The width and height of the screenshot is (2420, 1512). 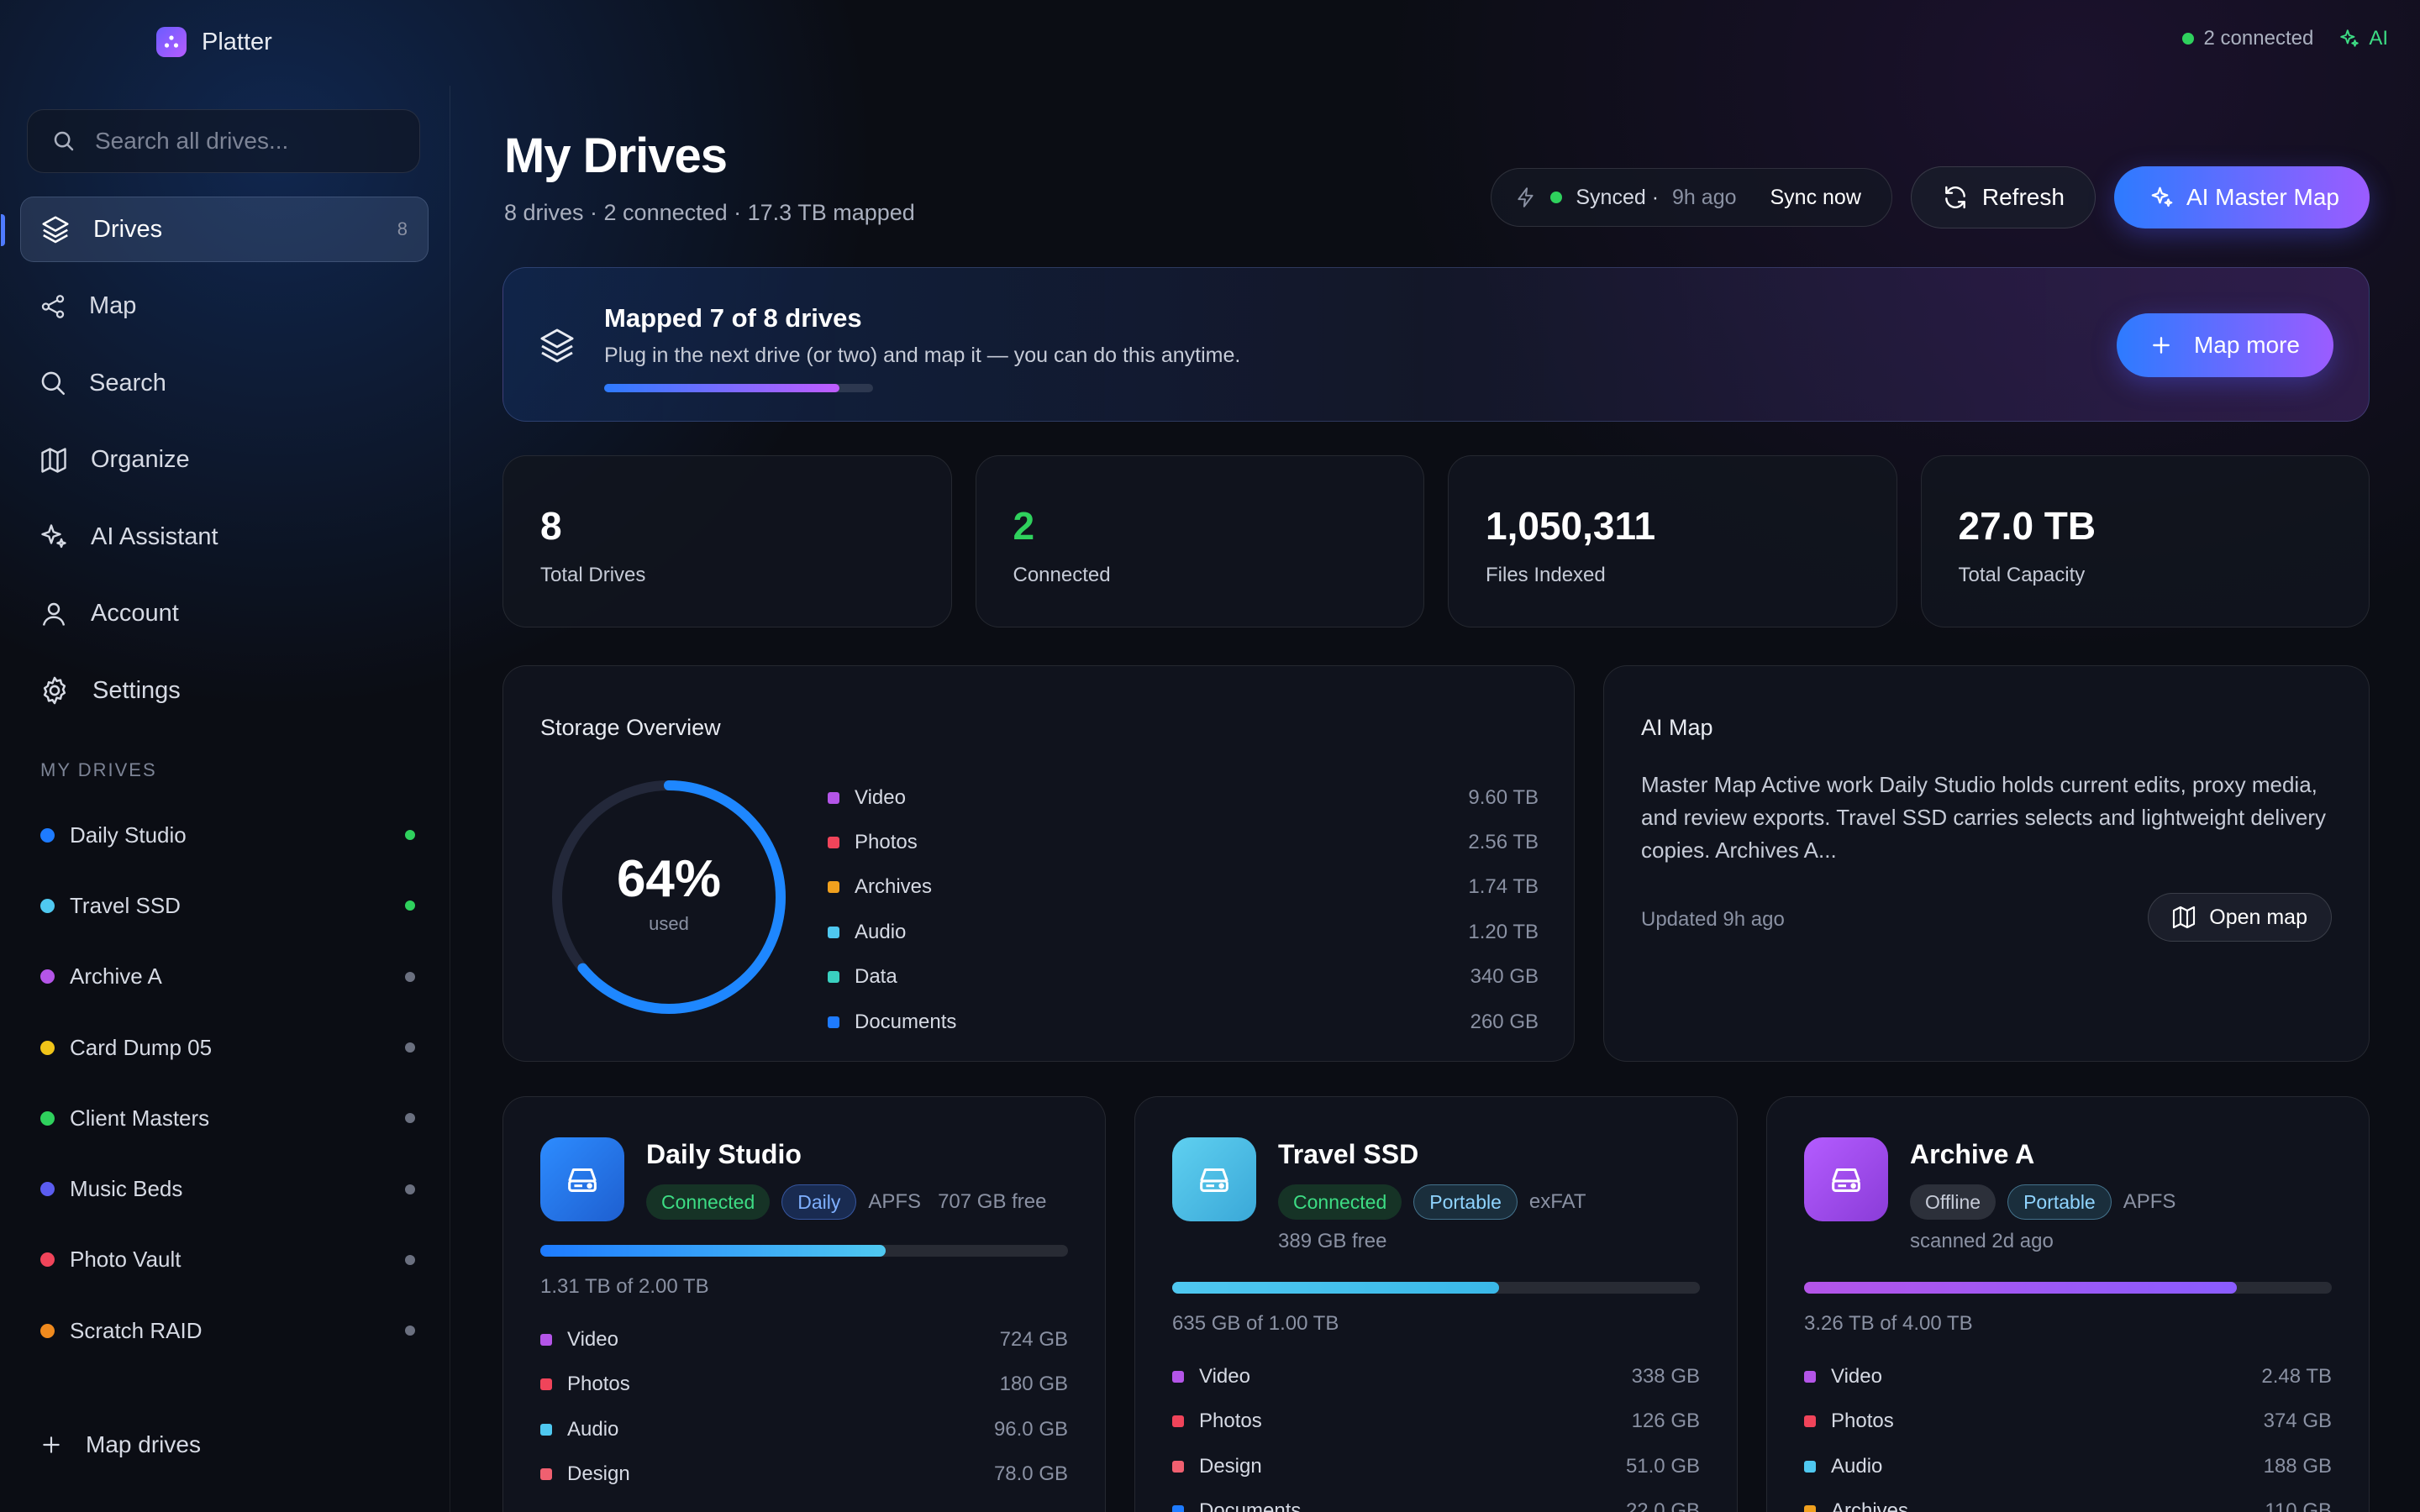 What do you see at coordinates (1870, 1505) in the screenshot?
I see `category-label: Archives` at bounding box center [1870, 1505].